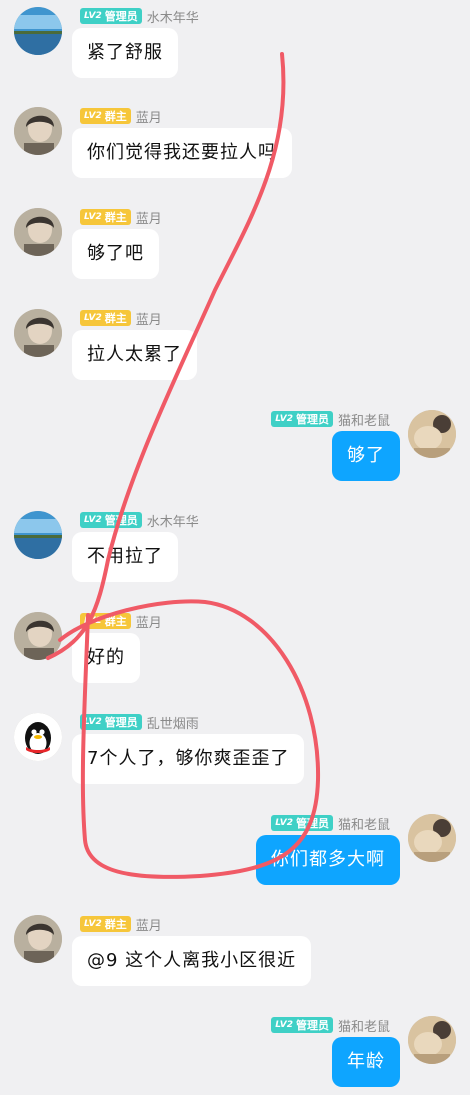 This screenshot has width=470, height=1095. I want to click on message-bubble: 7个人了，够你爽歪歪了, so click(188, 759).